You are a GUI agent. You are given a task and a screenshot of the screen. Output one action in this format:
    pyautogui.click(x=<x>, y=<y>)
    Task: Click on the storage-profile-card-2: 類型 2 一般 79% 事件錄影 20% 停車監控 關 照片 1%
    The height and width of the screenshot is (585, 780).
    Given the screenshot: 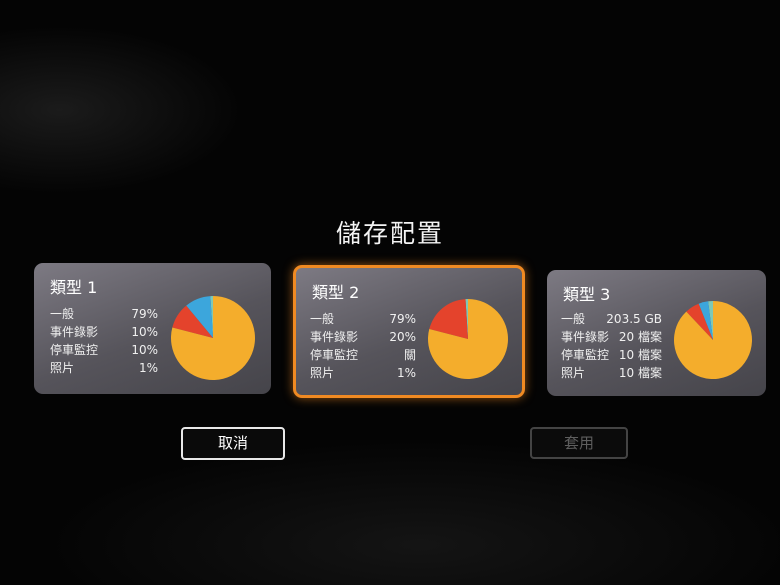 What is the action you would take?
    pyautogui.click(x=409, y=331)
    